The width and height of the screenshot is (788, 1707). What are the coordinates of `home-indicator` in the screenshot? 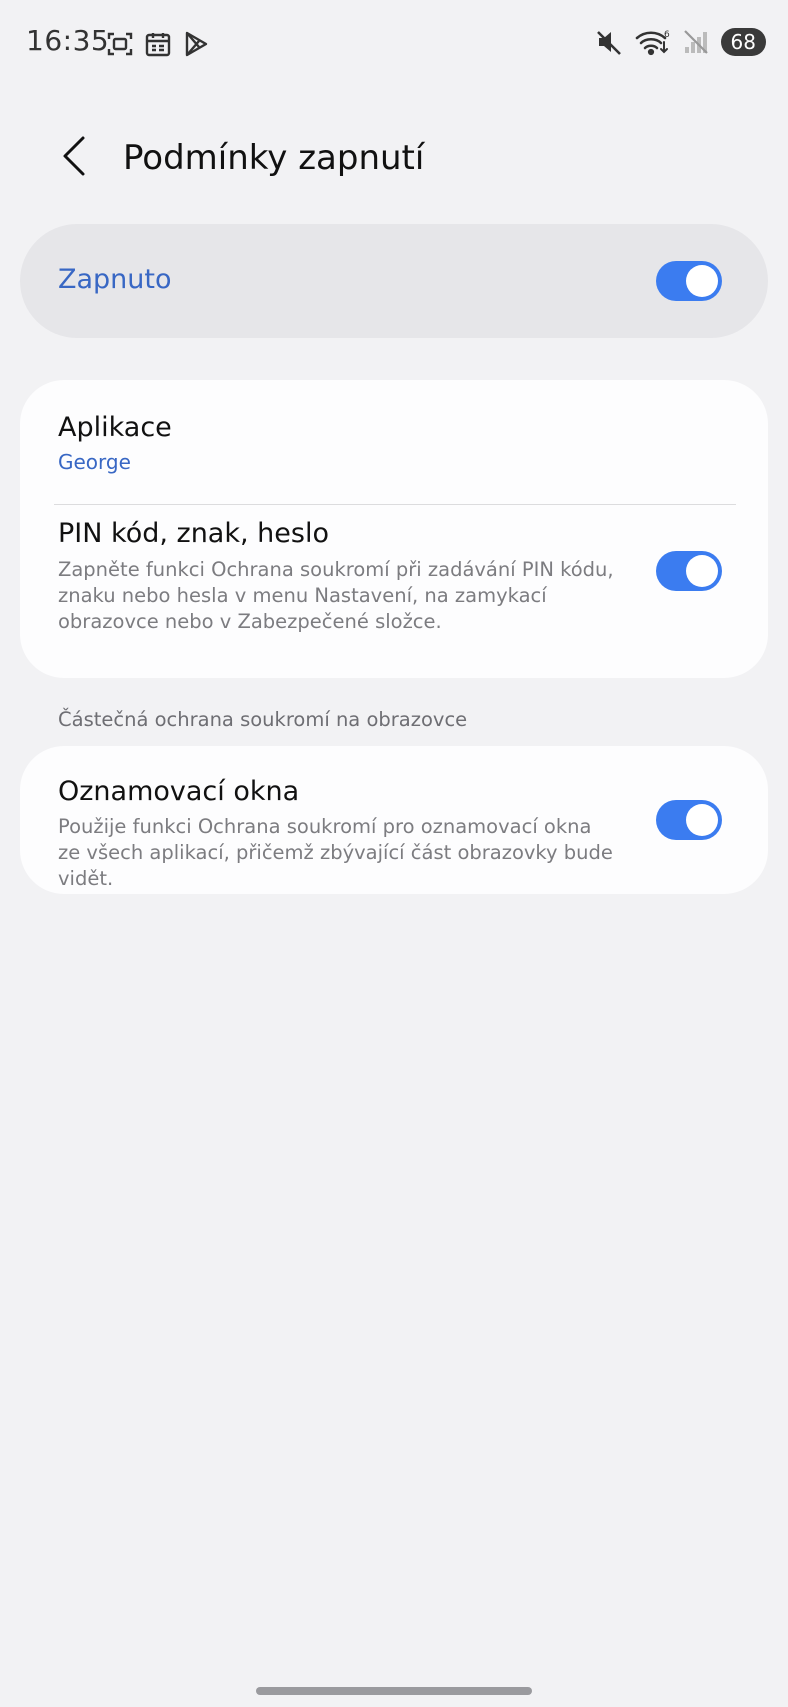 It's located at (394, 1691).